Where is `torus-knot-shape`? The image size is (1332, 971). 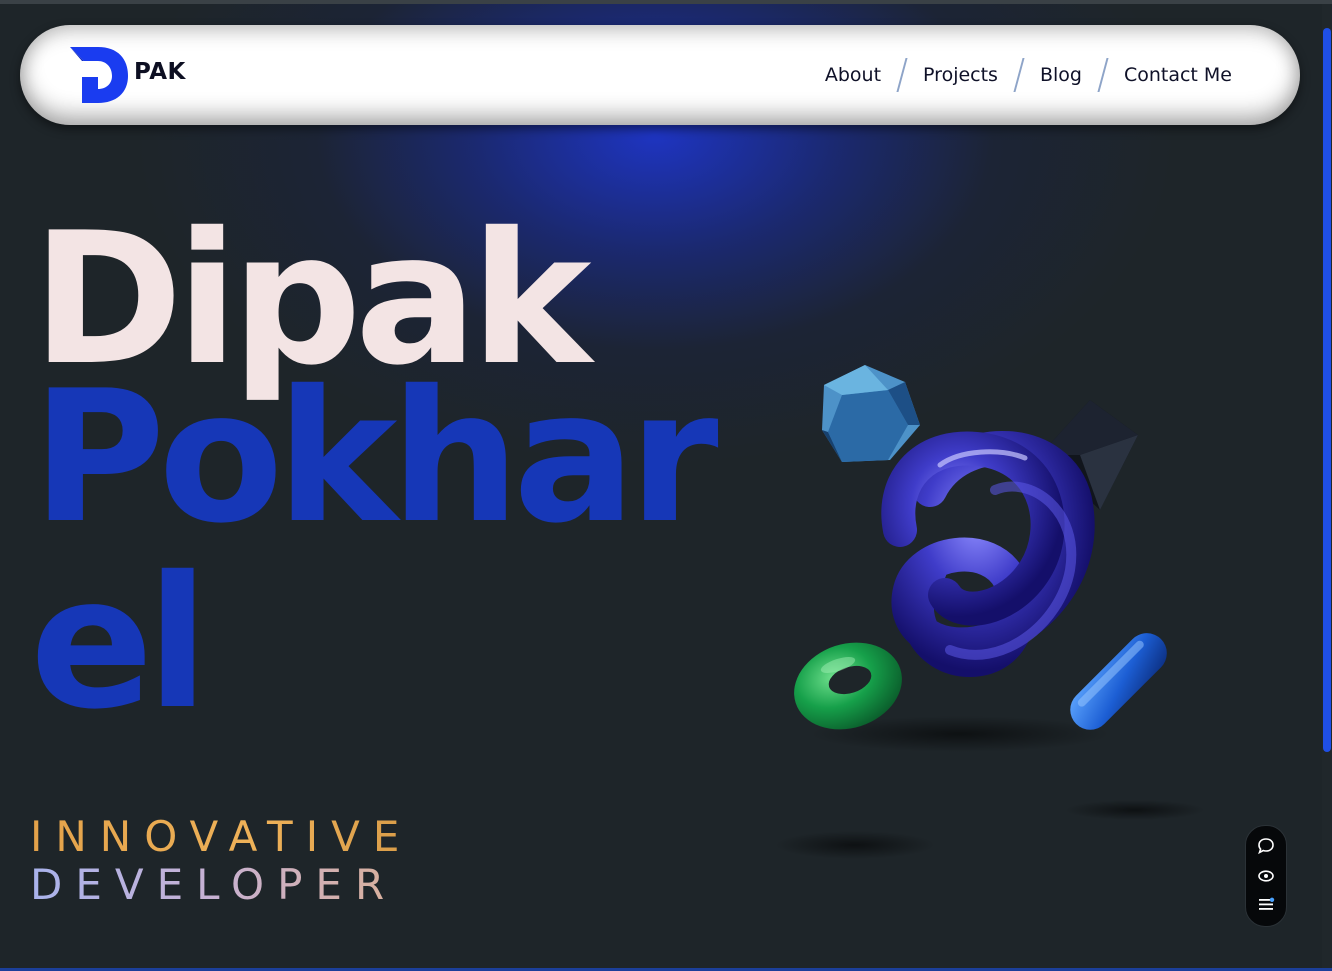 torus-knot-shape is located at coordinates (988, 554).